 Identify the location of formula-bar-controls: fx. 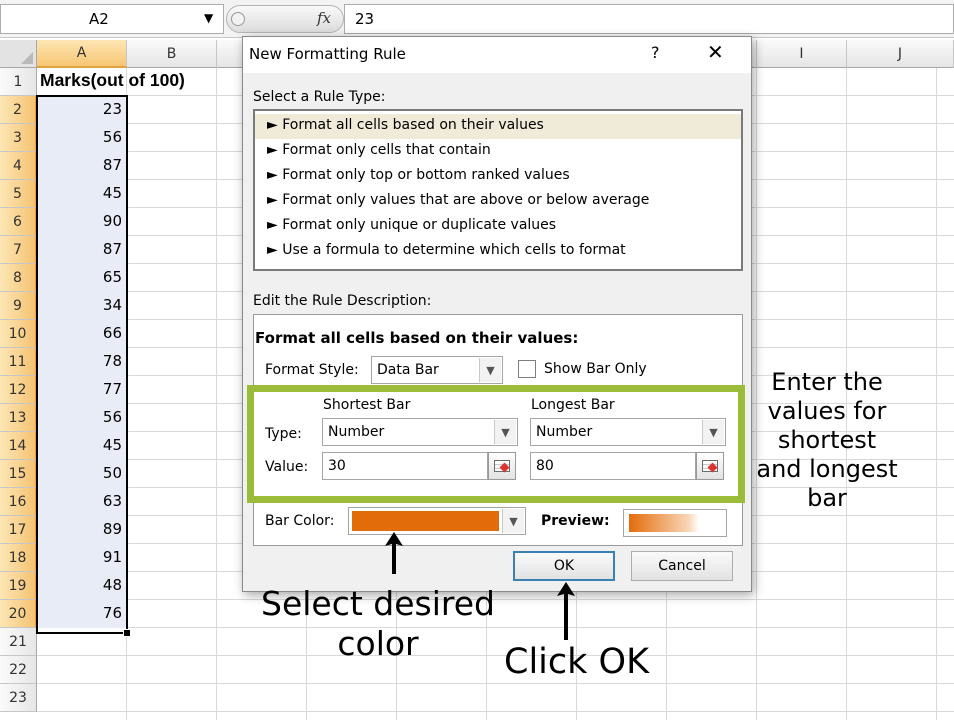
(285, 19).